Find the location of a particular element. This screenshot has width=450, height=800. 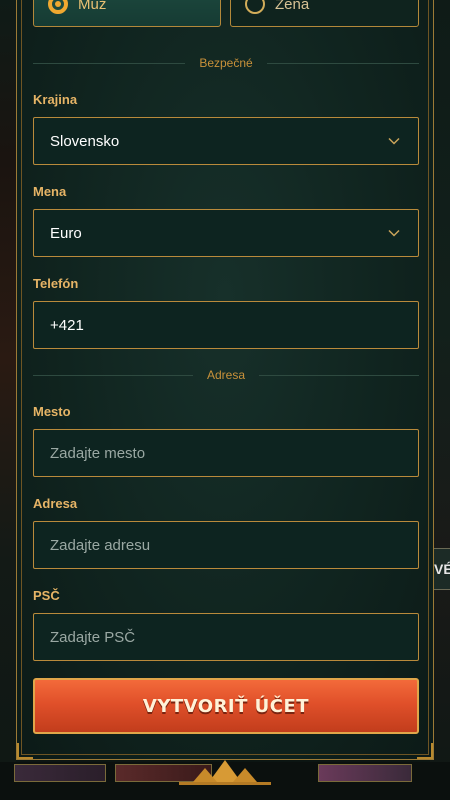

street-placeholder: Zadajte adresu is located at coordinates (100, 545).